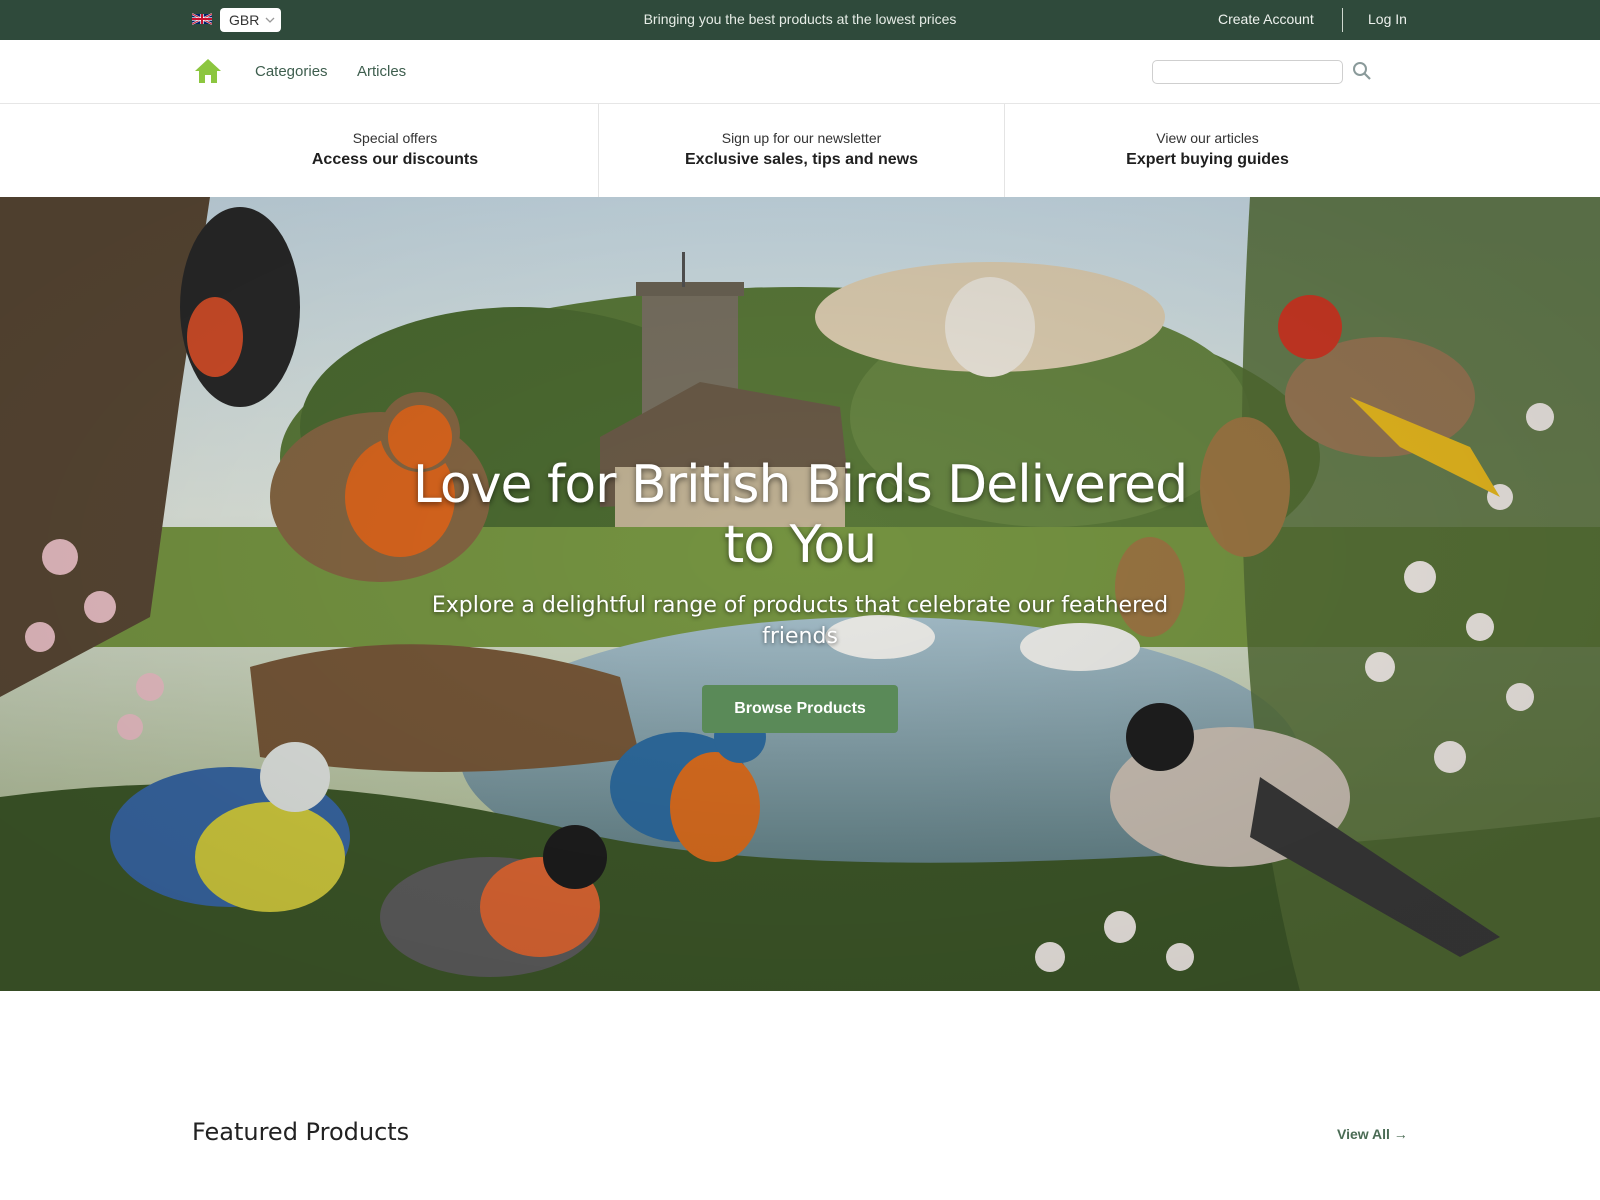 The height and width of the screenshot is (1200, 1600). What do you see at coordinates (801, 159) in the screenshot?
I see `promo-heading: Exclusive sales, tips and news` at bounding box center [801, 159].